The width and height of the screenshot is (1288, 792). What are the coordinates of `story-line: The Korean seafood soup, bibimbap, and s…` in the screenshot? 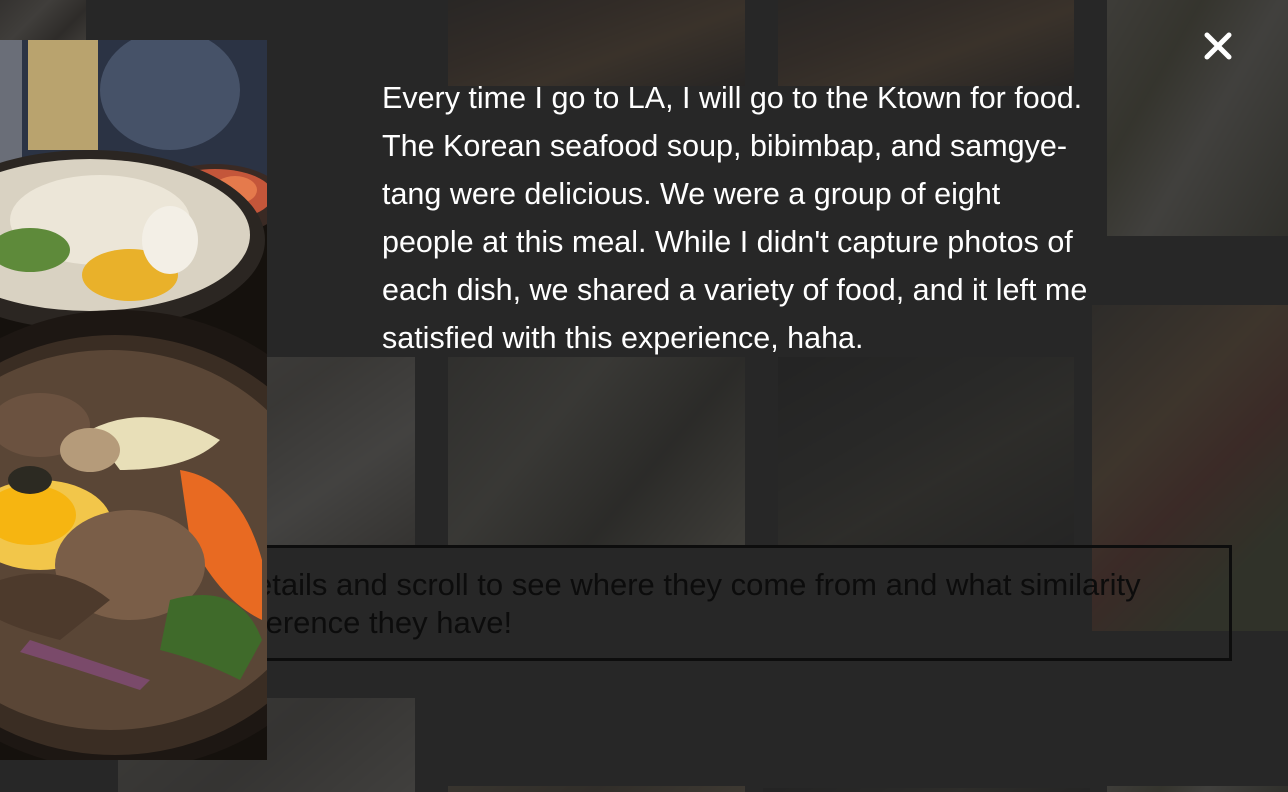 It's located at (724, 146).